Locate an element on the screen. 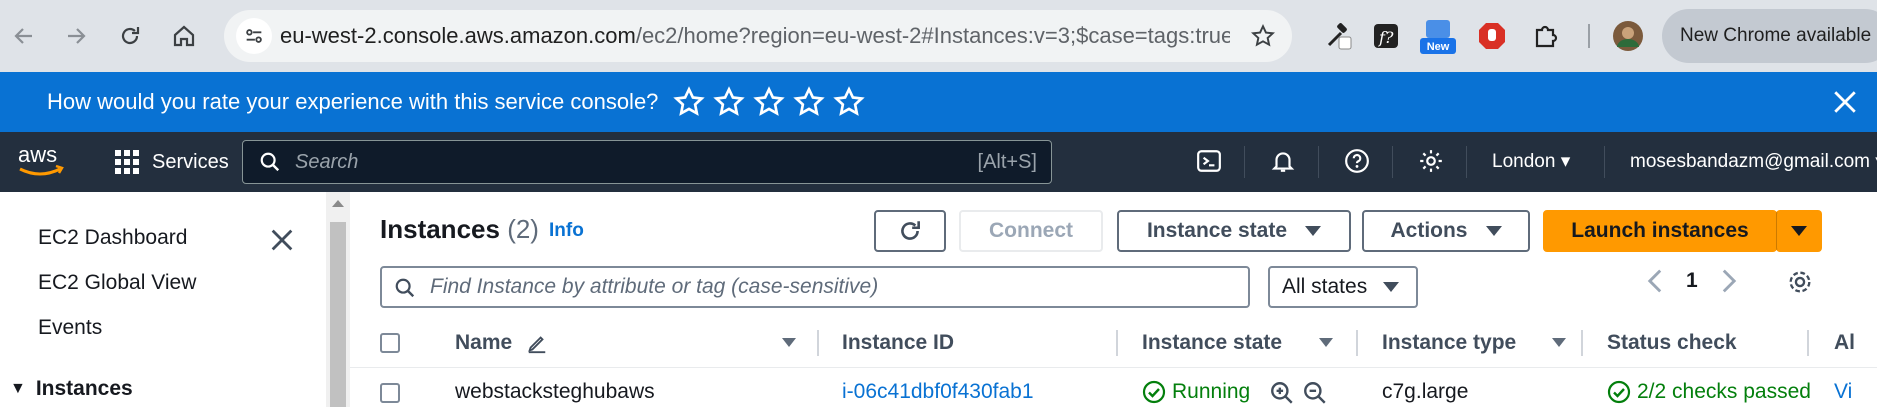  forward-arrow-icon is located at coordinates (77, 36).